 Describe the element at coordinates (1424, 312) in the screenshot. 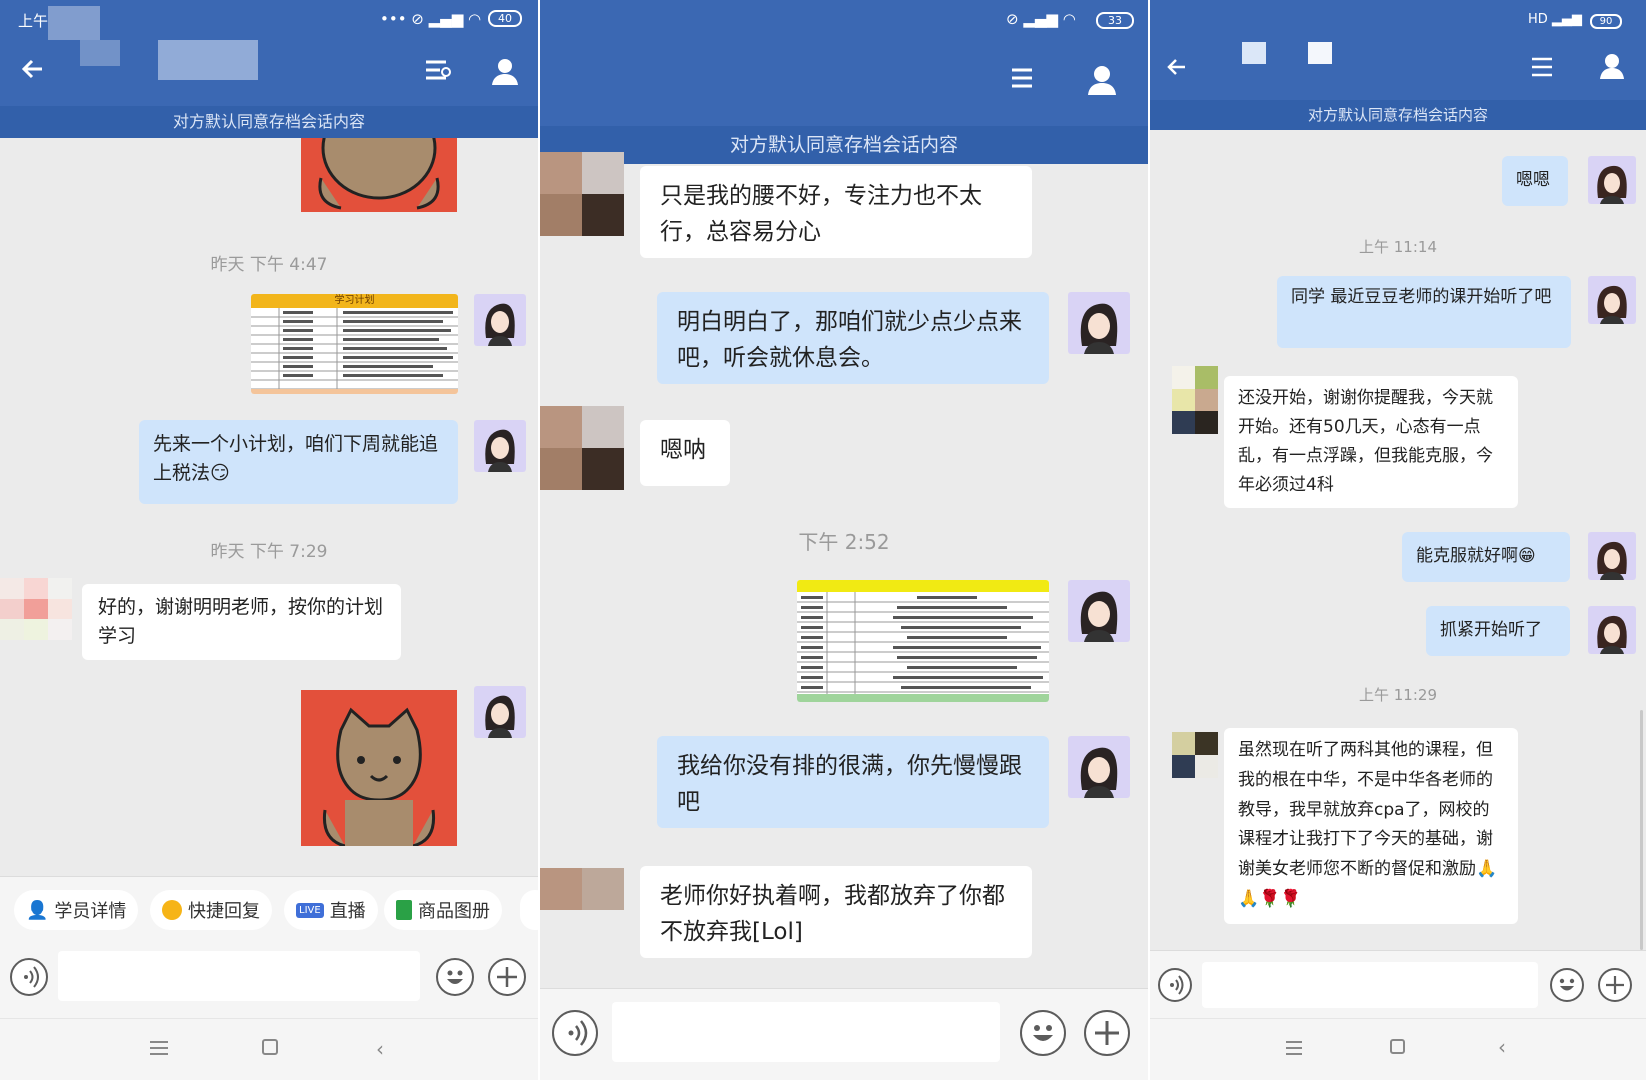

I see `message-bubble-outgoing: 同学 最近豆豆老师的课开始听了吧` at that location.